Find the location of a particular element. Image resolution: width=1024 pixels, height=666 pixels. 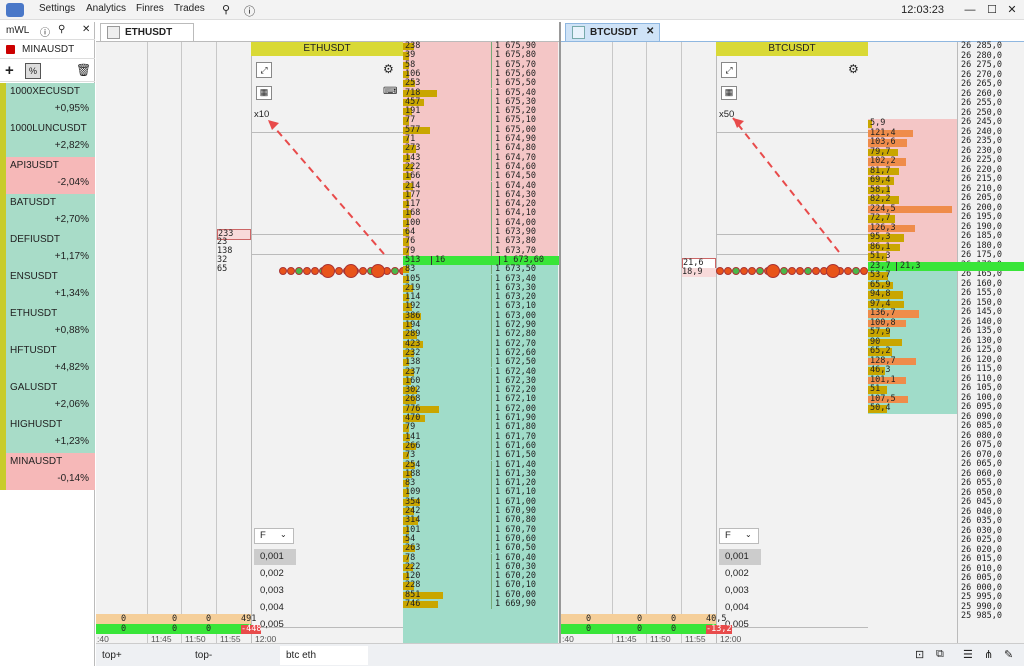

list-item: GALUSDT +2,06% is located at coordinates (47, 397).